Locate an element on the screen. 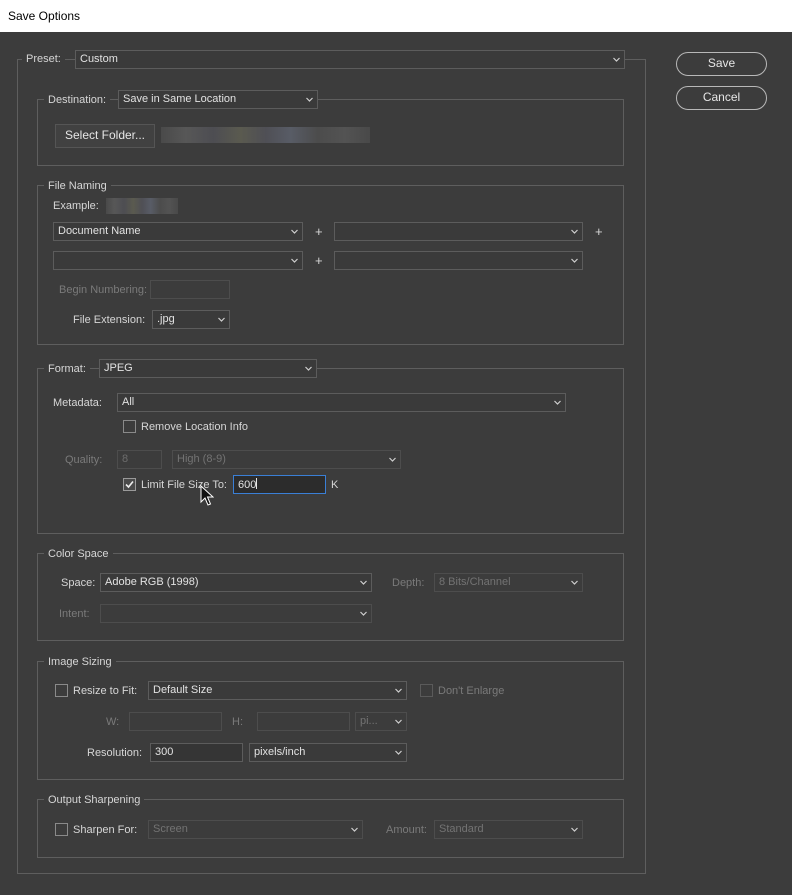  save-button: Save is located at coordinates (721, 64).